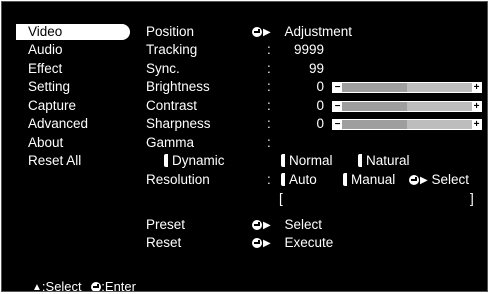 This screenshot has width=489, height=294. Describe the element at coordinates (37, 287) in the screenshot. I see `up-down-arrow-icon: ▲︎` at that location.